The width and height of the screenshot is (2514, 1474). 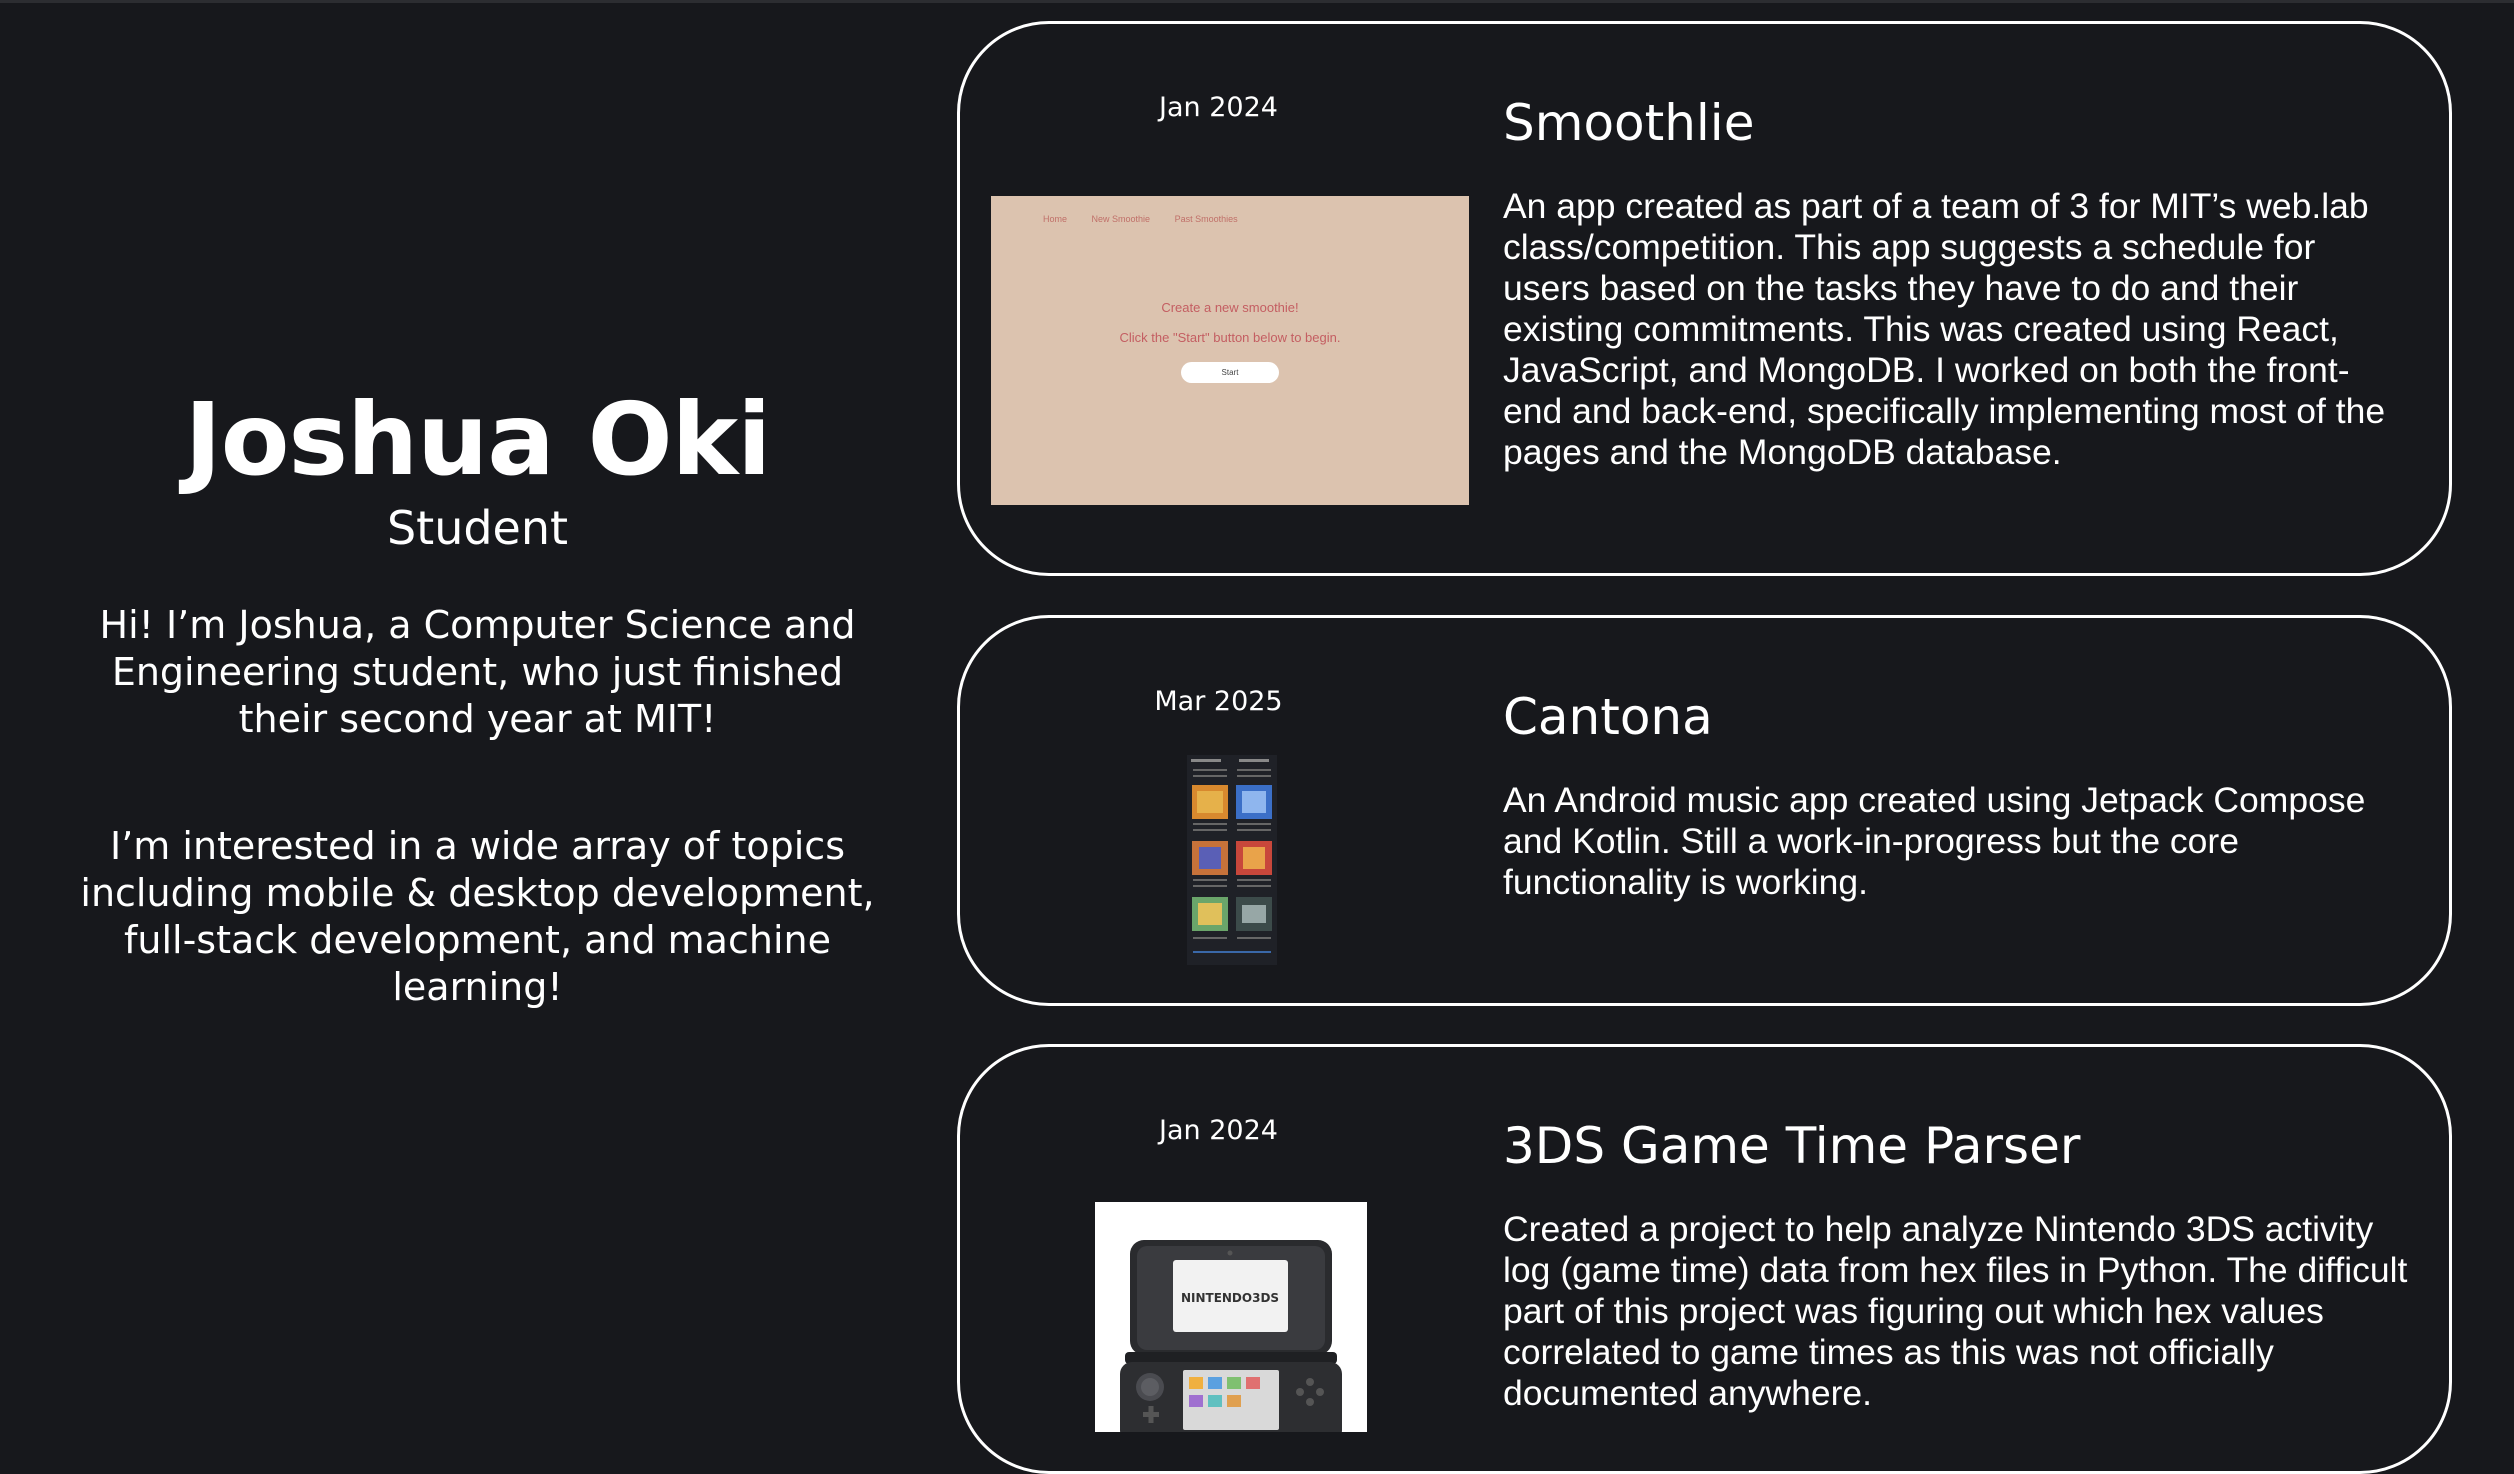 I want to click on project-title: Cantona, so click(x=1608, y=717).